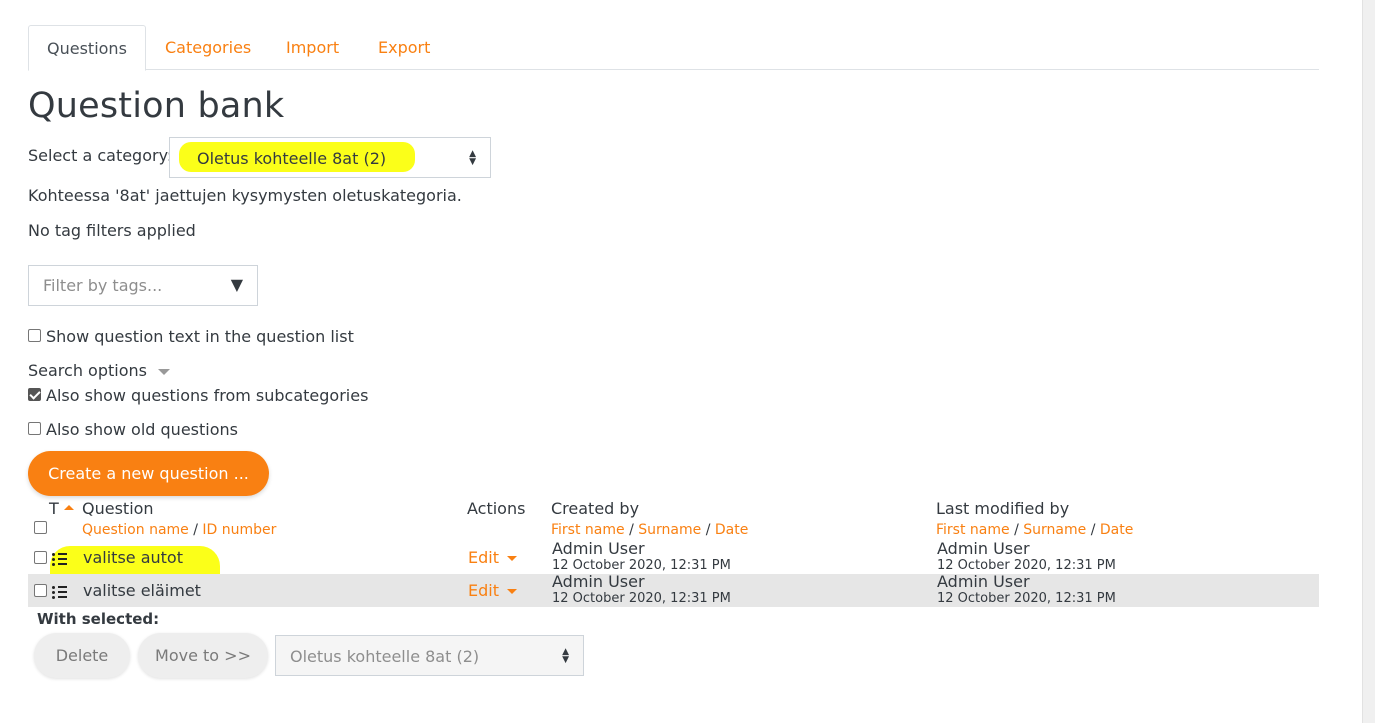  I want to click on sort-modified-date-link: Date, so click(1116, 530).